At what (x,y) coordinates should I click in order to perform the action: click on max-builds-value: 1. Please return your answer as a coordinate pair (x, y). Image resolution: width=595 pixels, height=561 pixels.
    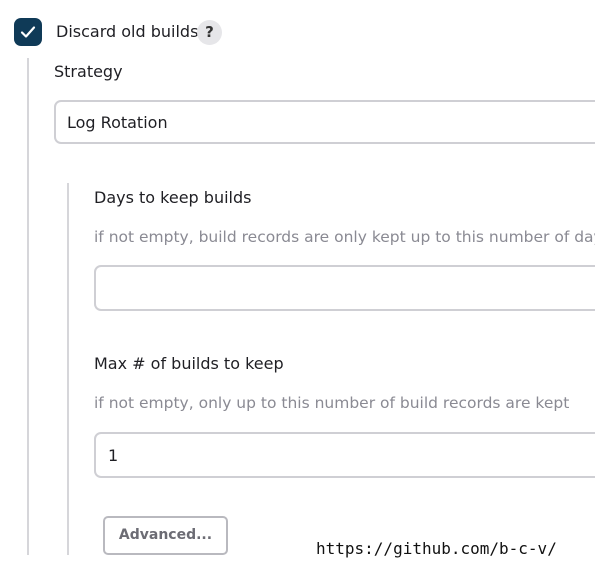
    Looking at the image, I should click on (113, 455).